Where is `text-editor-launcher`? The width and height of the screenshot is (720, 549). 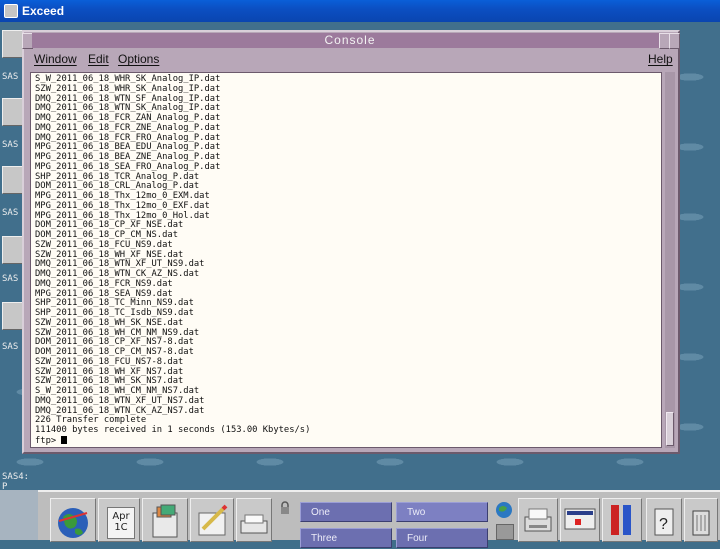
text-editor-launcher is located at coordinates (212, 520).